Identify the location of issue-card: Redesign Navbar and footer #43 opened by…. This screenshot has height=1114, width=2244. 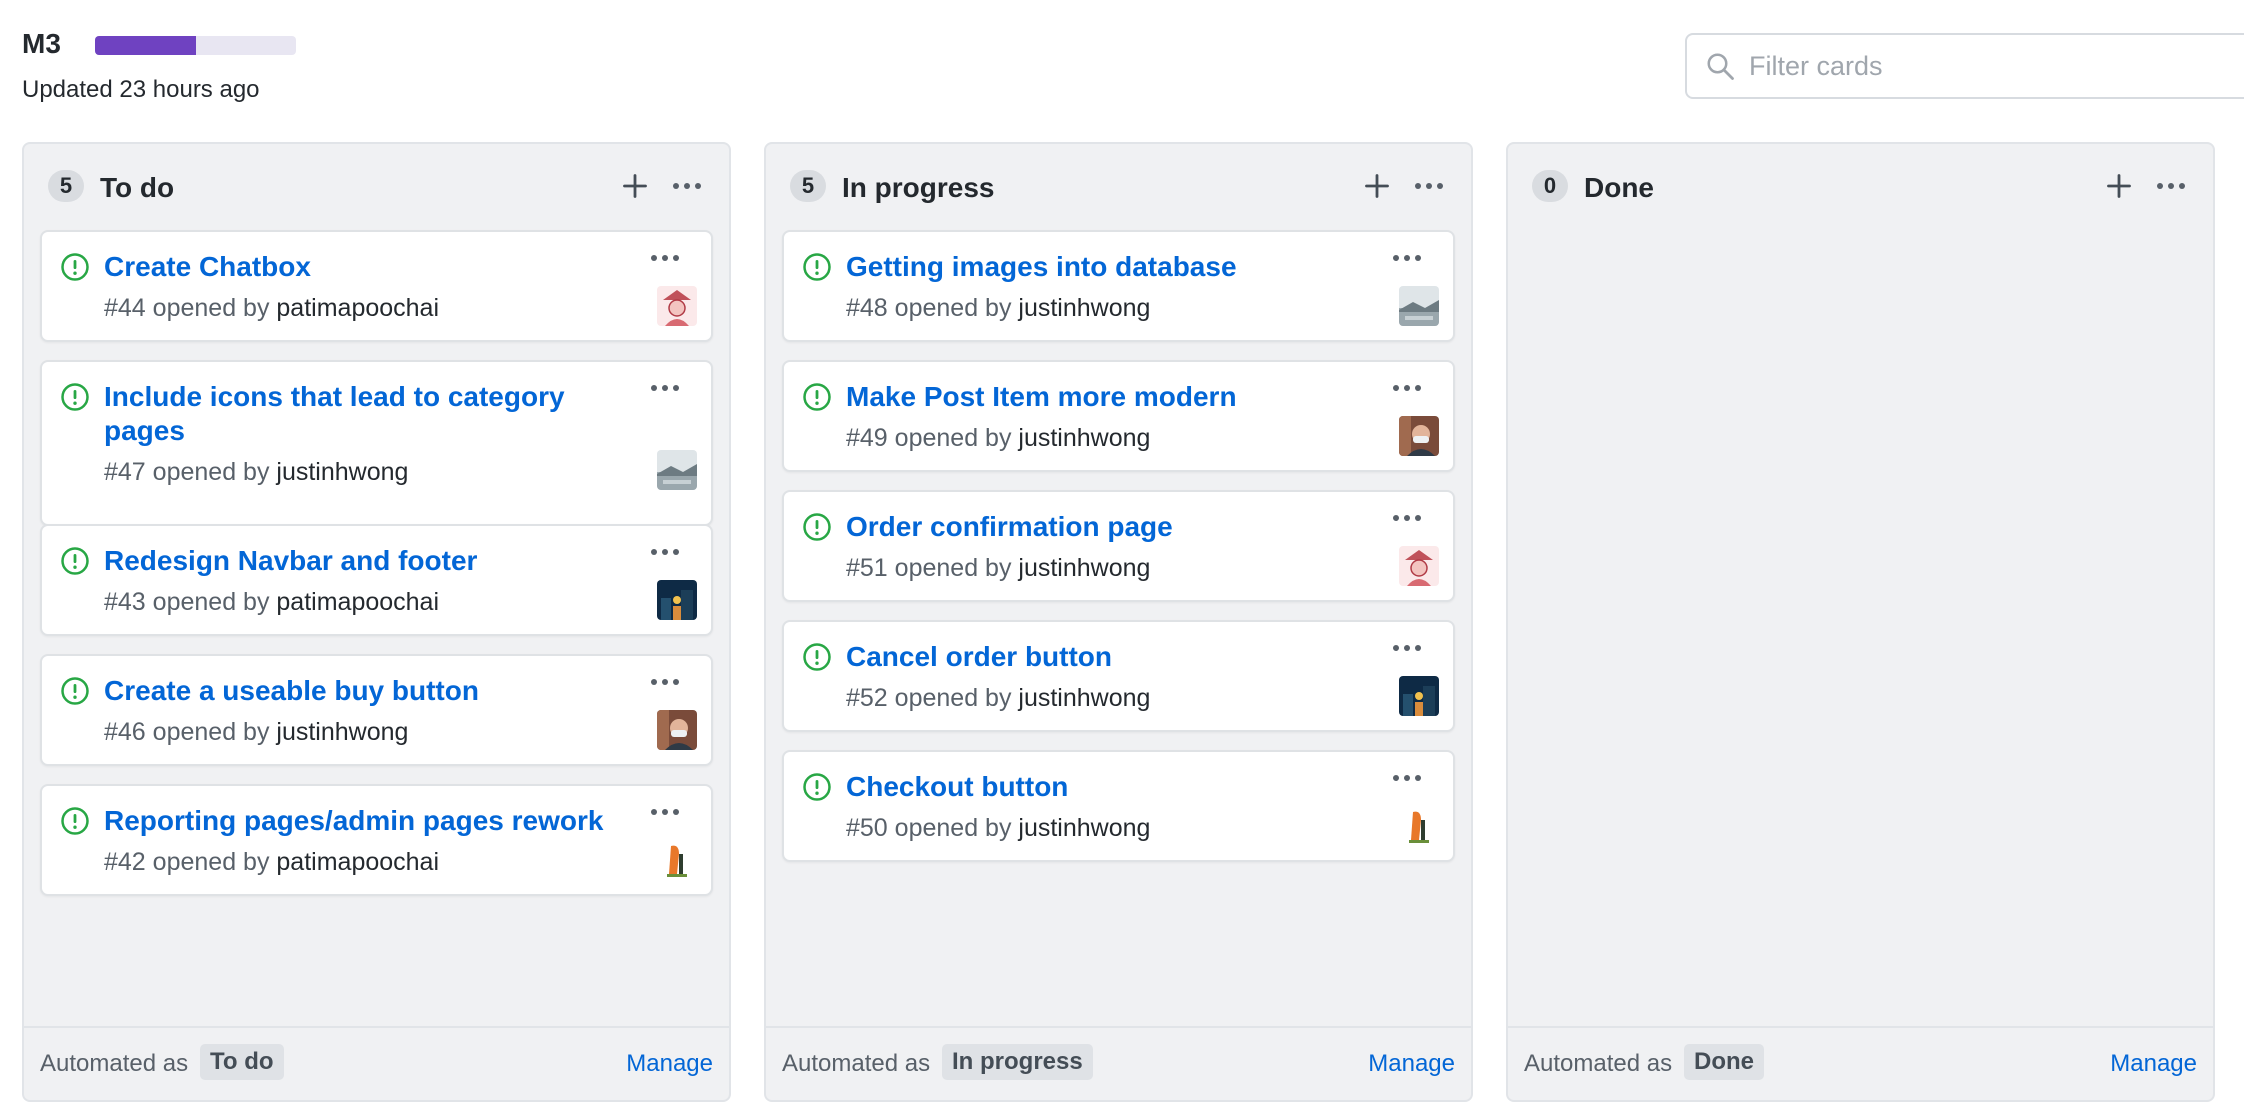
(376, 580).